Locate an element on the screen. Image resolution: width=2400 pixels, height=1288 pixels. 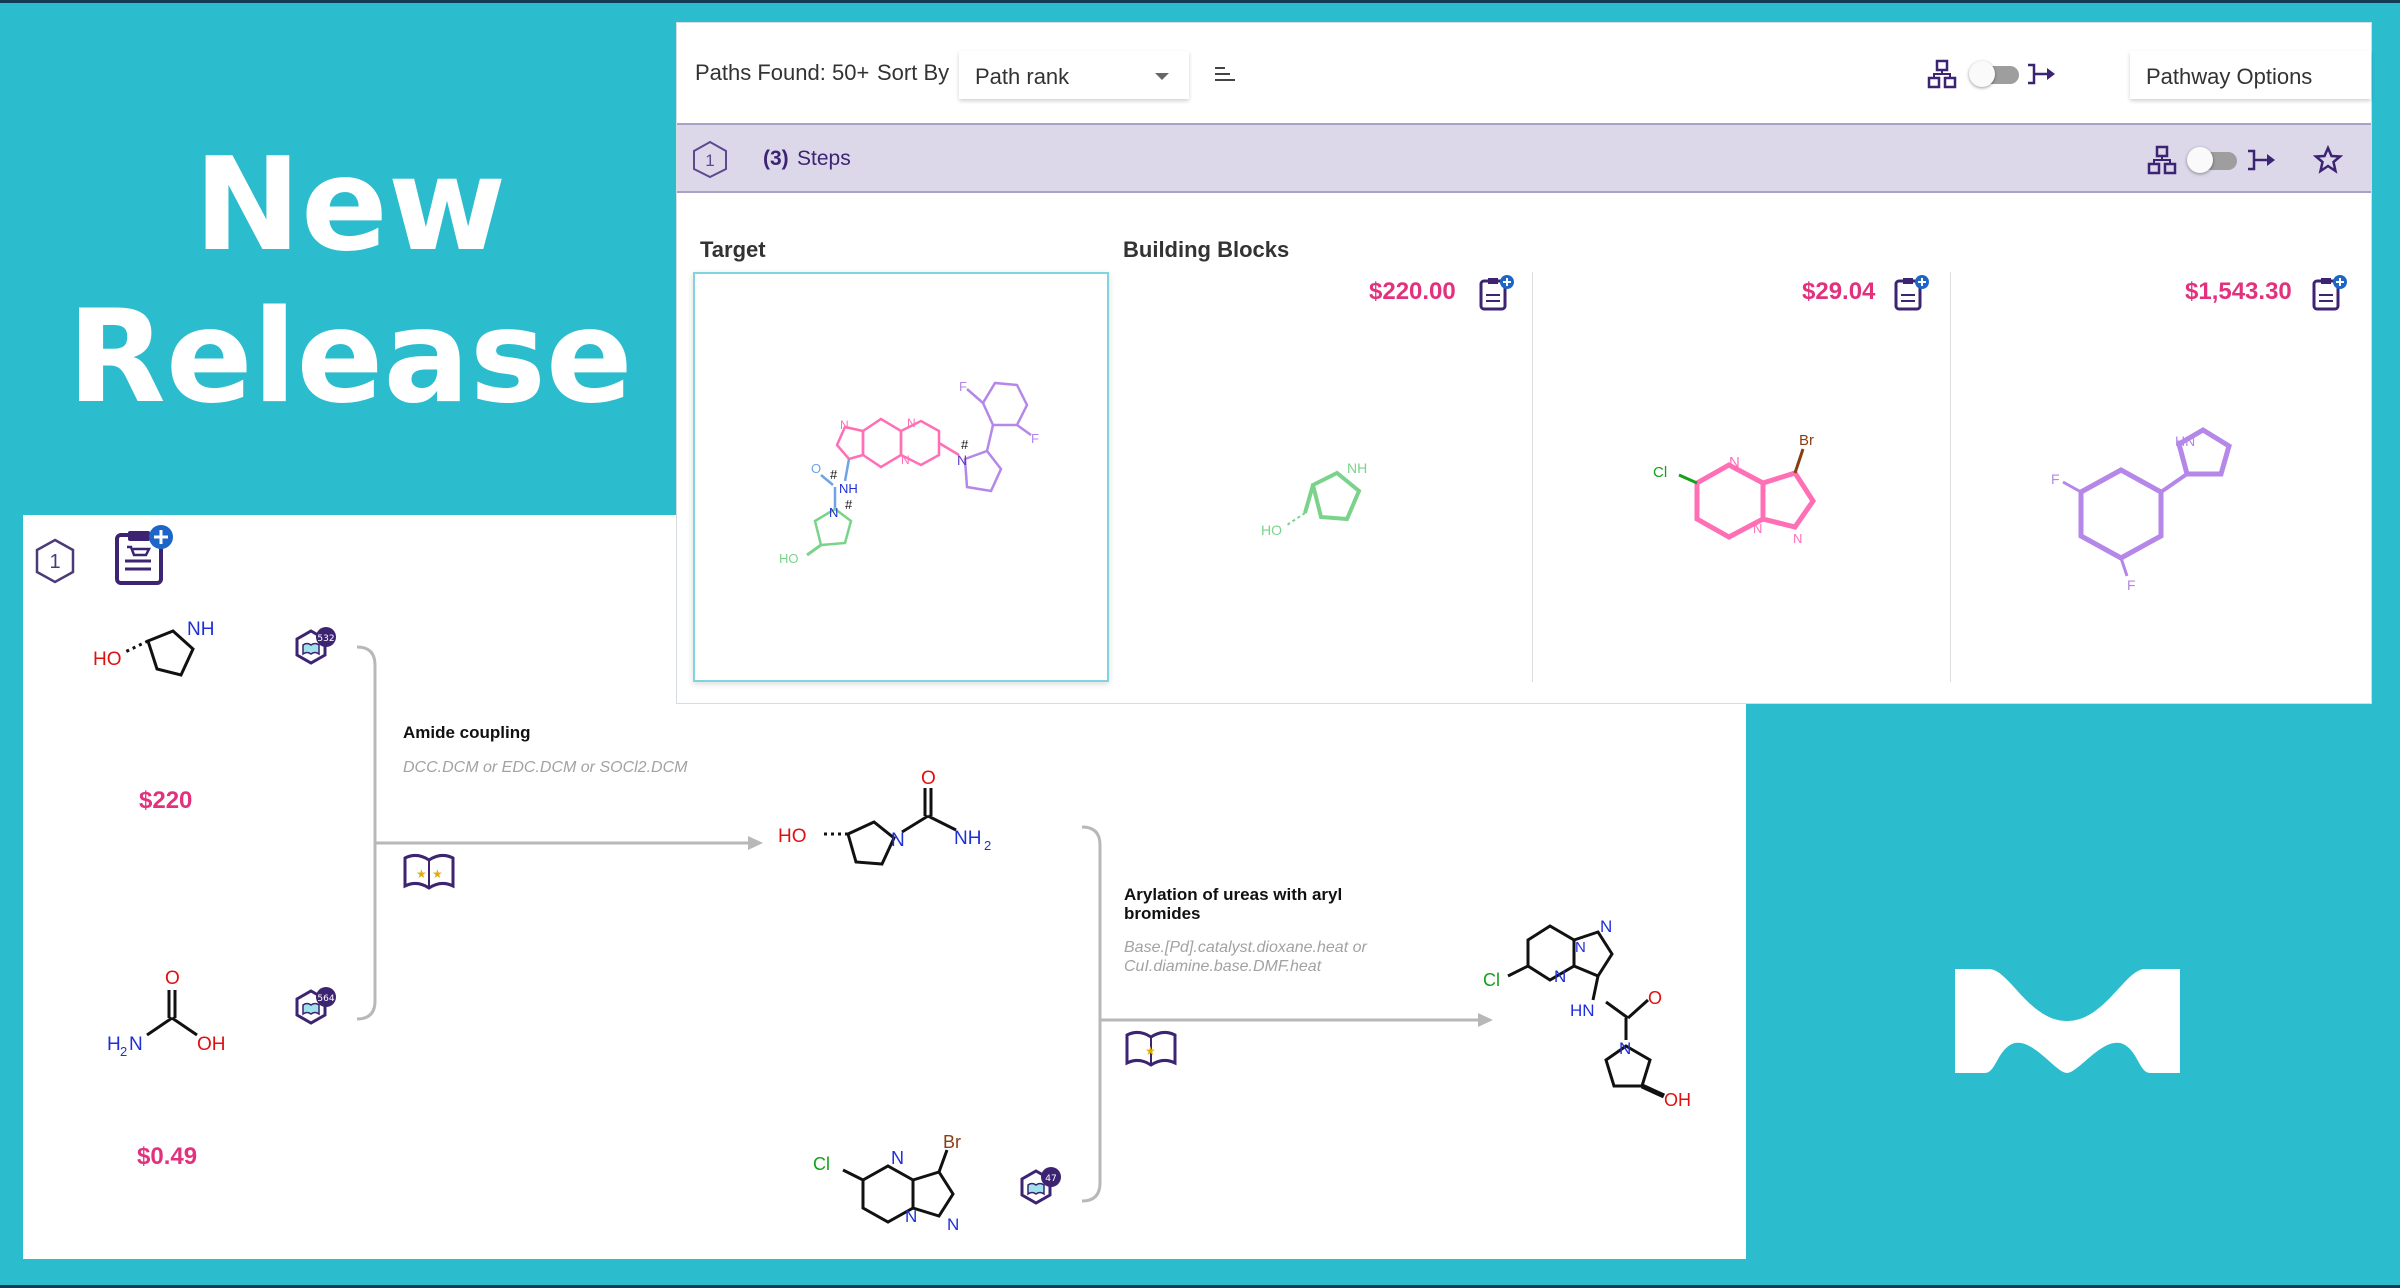
pathway-steps-header: 1 (3) Steps is located at coordinates (1524, 158).